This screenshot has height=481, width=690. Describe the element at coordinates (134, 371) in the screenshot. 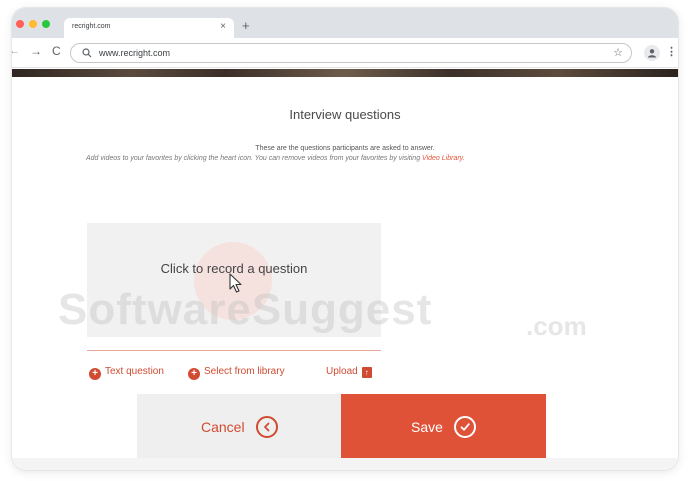

I see `text-question-label: Text question` at that location.